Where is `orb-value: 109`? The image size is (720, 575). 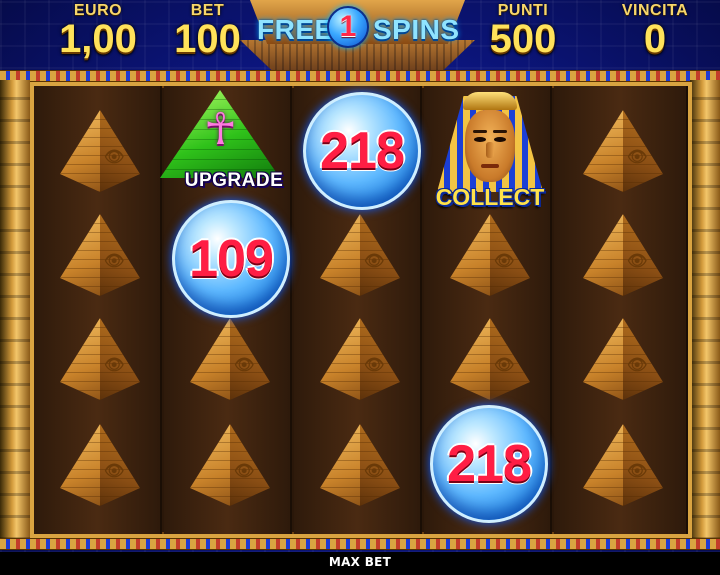
orb-value: 109 is located at coordinates (231, 259).